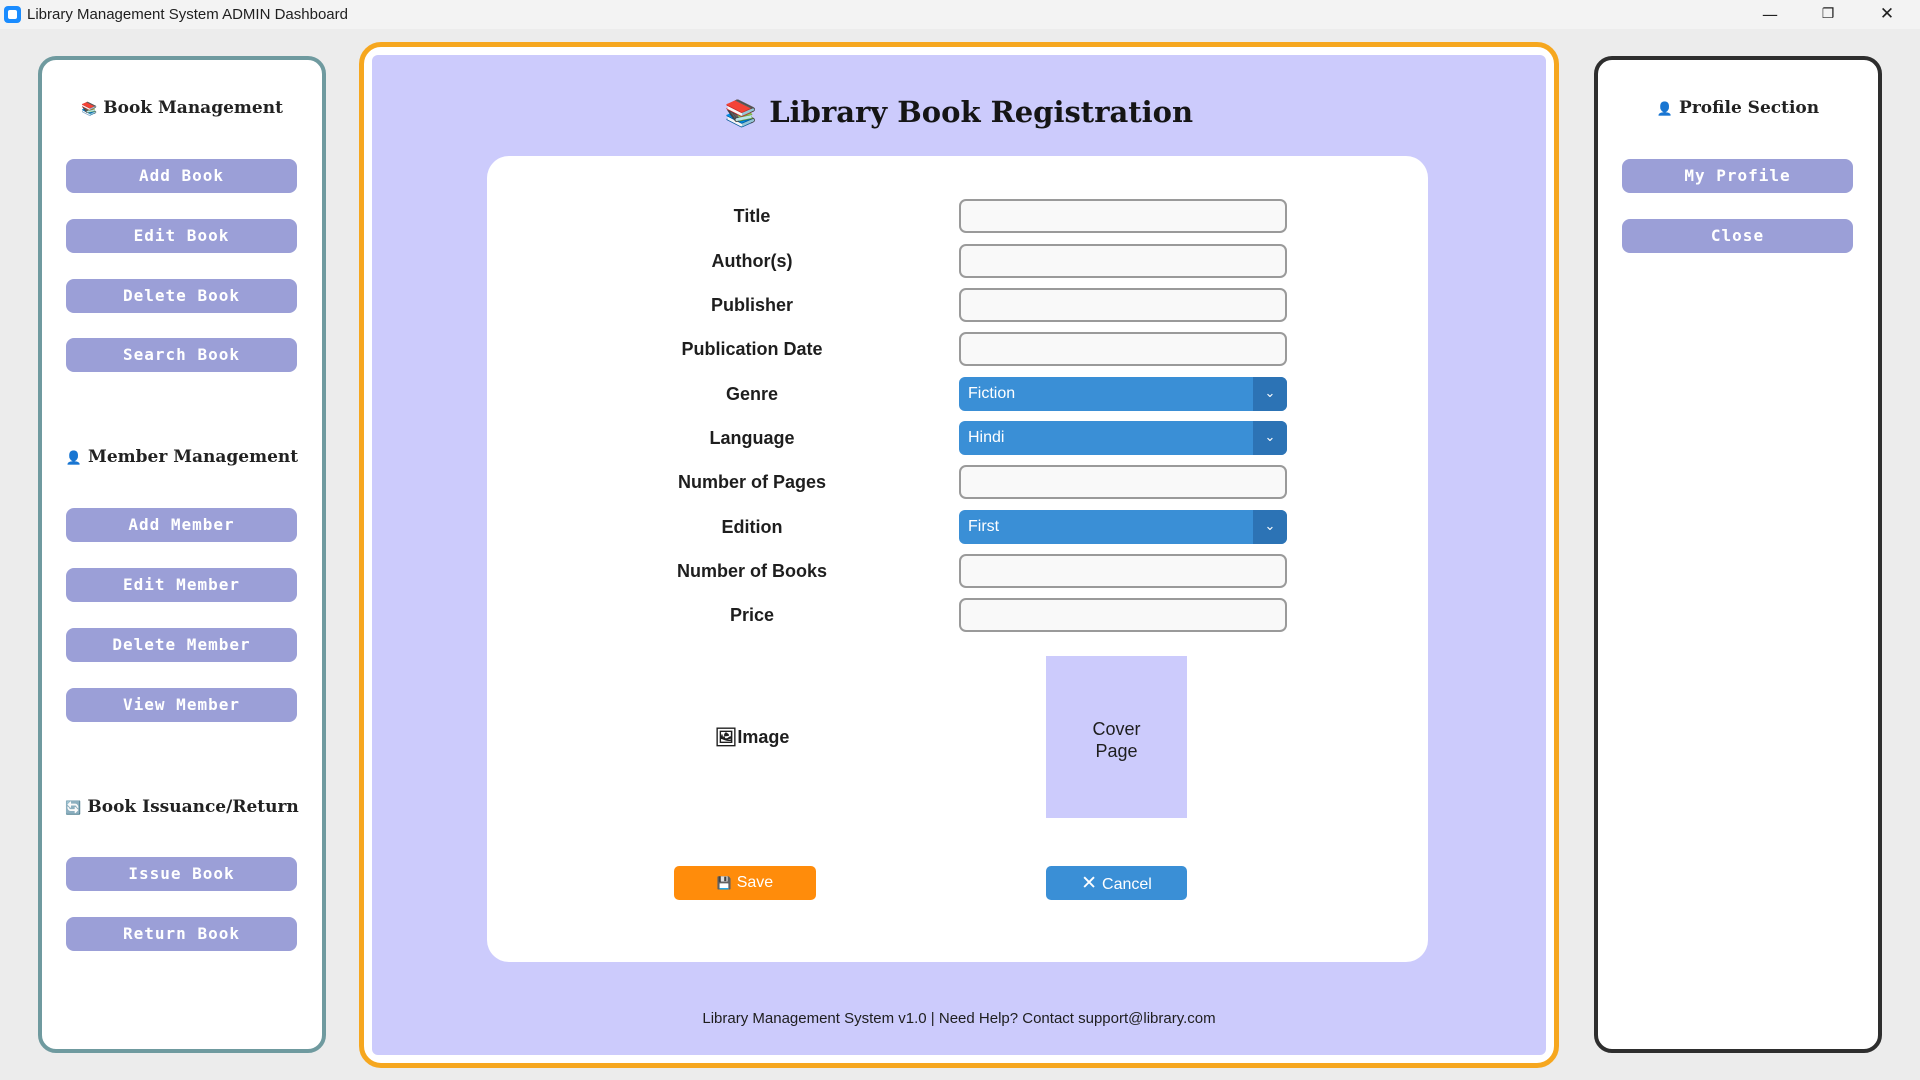 Image resolution: width=1920 pixels, height=1080 pixels. Describe the element at coordinates (726, 737) in the screenshot. I see `image-icon: 🖼` at that location.